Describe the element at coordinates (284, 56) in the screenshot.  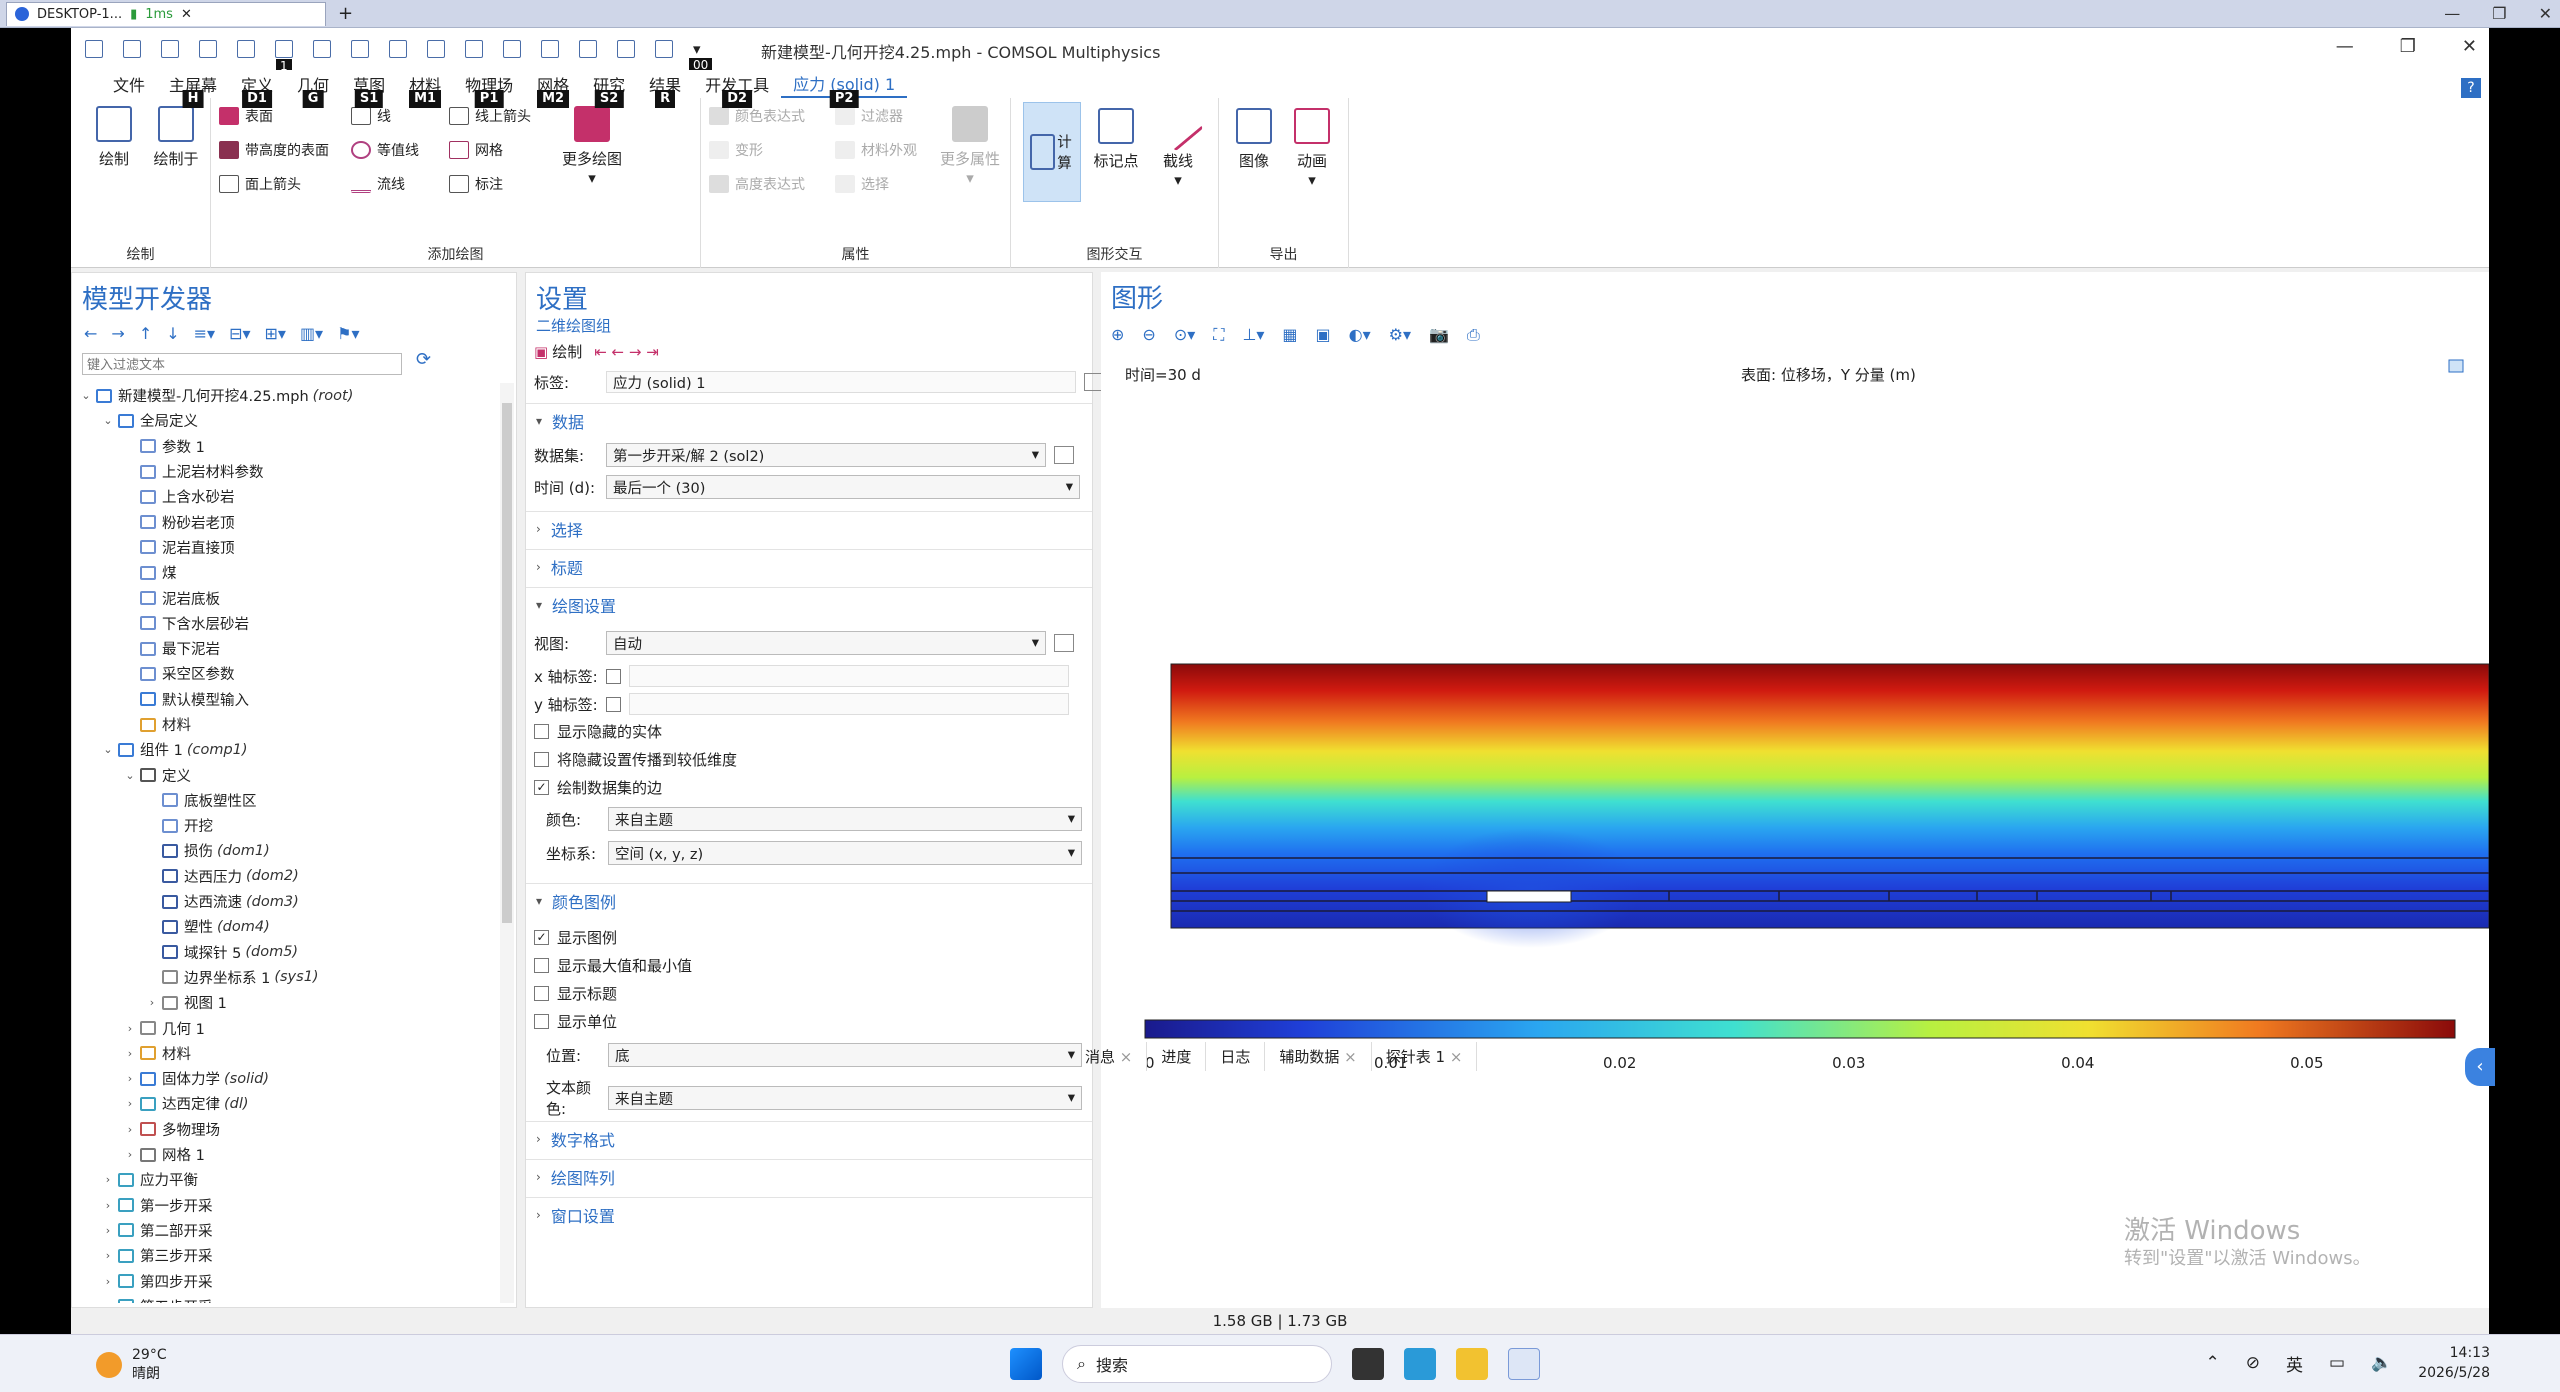
I see `compute-icon: 1` at that location.